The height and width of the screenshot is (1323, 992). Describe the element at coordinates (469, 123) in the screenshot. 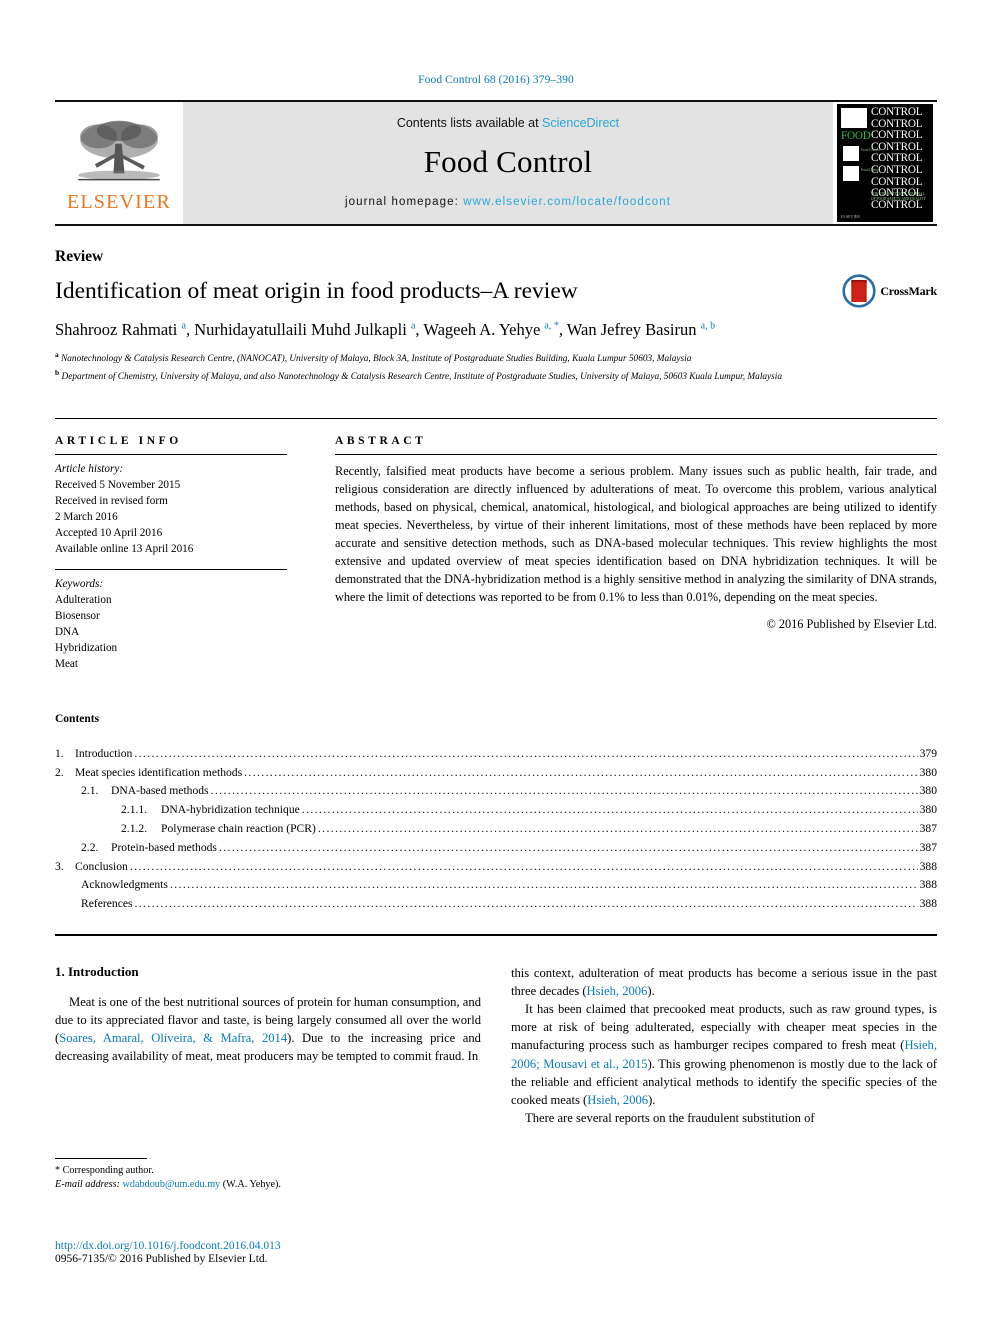

I see `contents-prefix: Contents lists available at` at that location.